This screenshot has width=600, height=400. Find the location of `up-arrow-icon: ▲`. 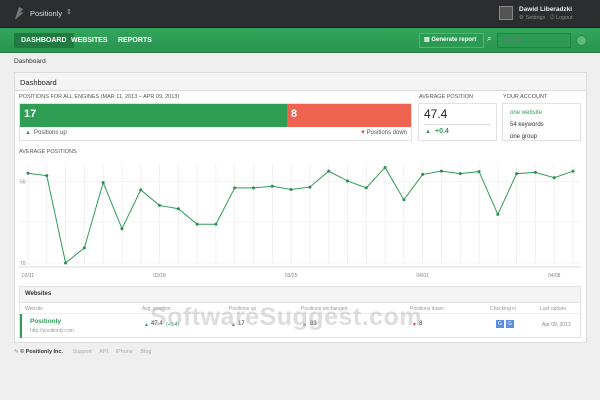

up-arrow-icon: ▲ is located at coordinates (146, 325).